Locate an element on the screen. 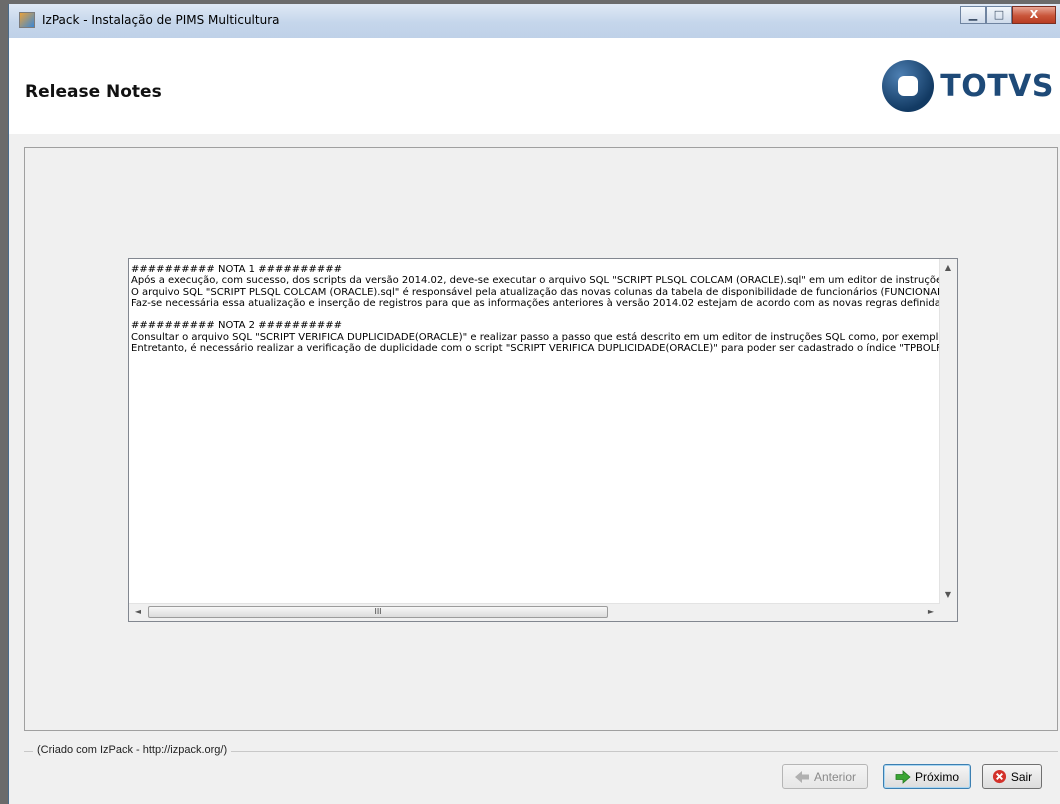 The width and height of the screenshot is (1060, 804). quit-button: Sair is located at coordinates (1012, 776).